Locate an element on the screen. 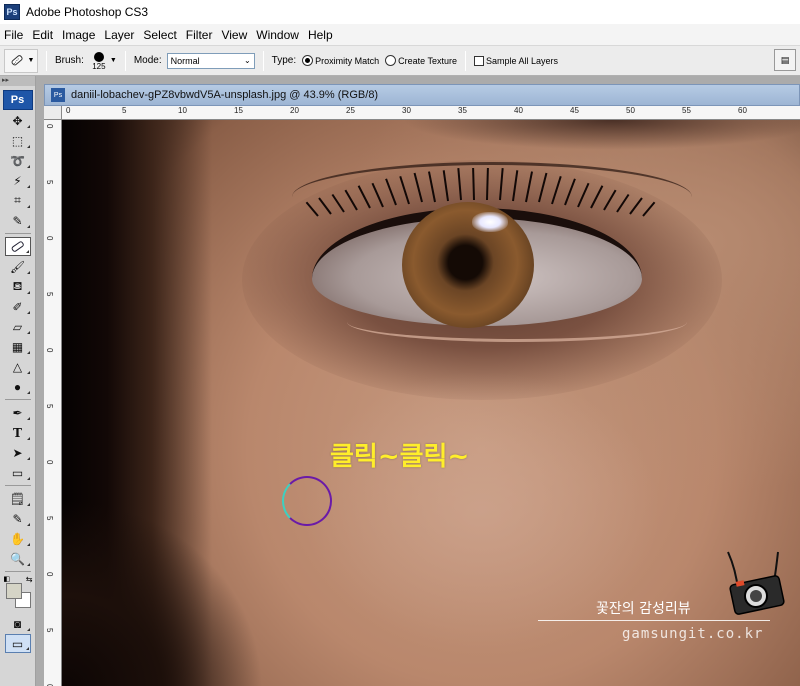 The width and height of the screenshot is (800, 686). dodge-tool-icon: ● is located at coordinates (18, 386).